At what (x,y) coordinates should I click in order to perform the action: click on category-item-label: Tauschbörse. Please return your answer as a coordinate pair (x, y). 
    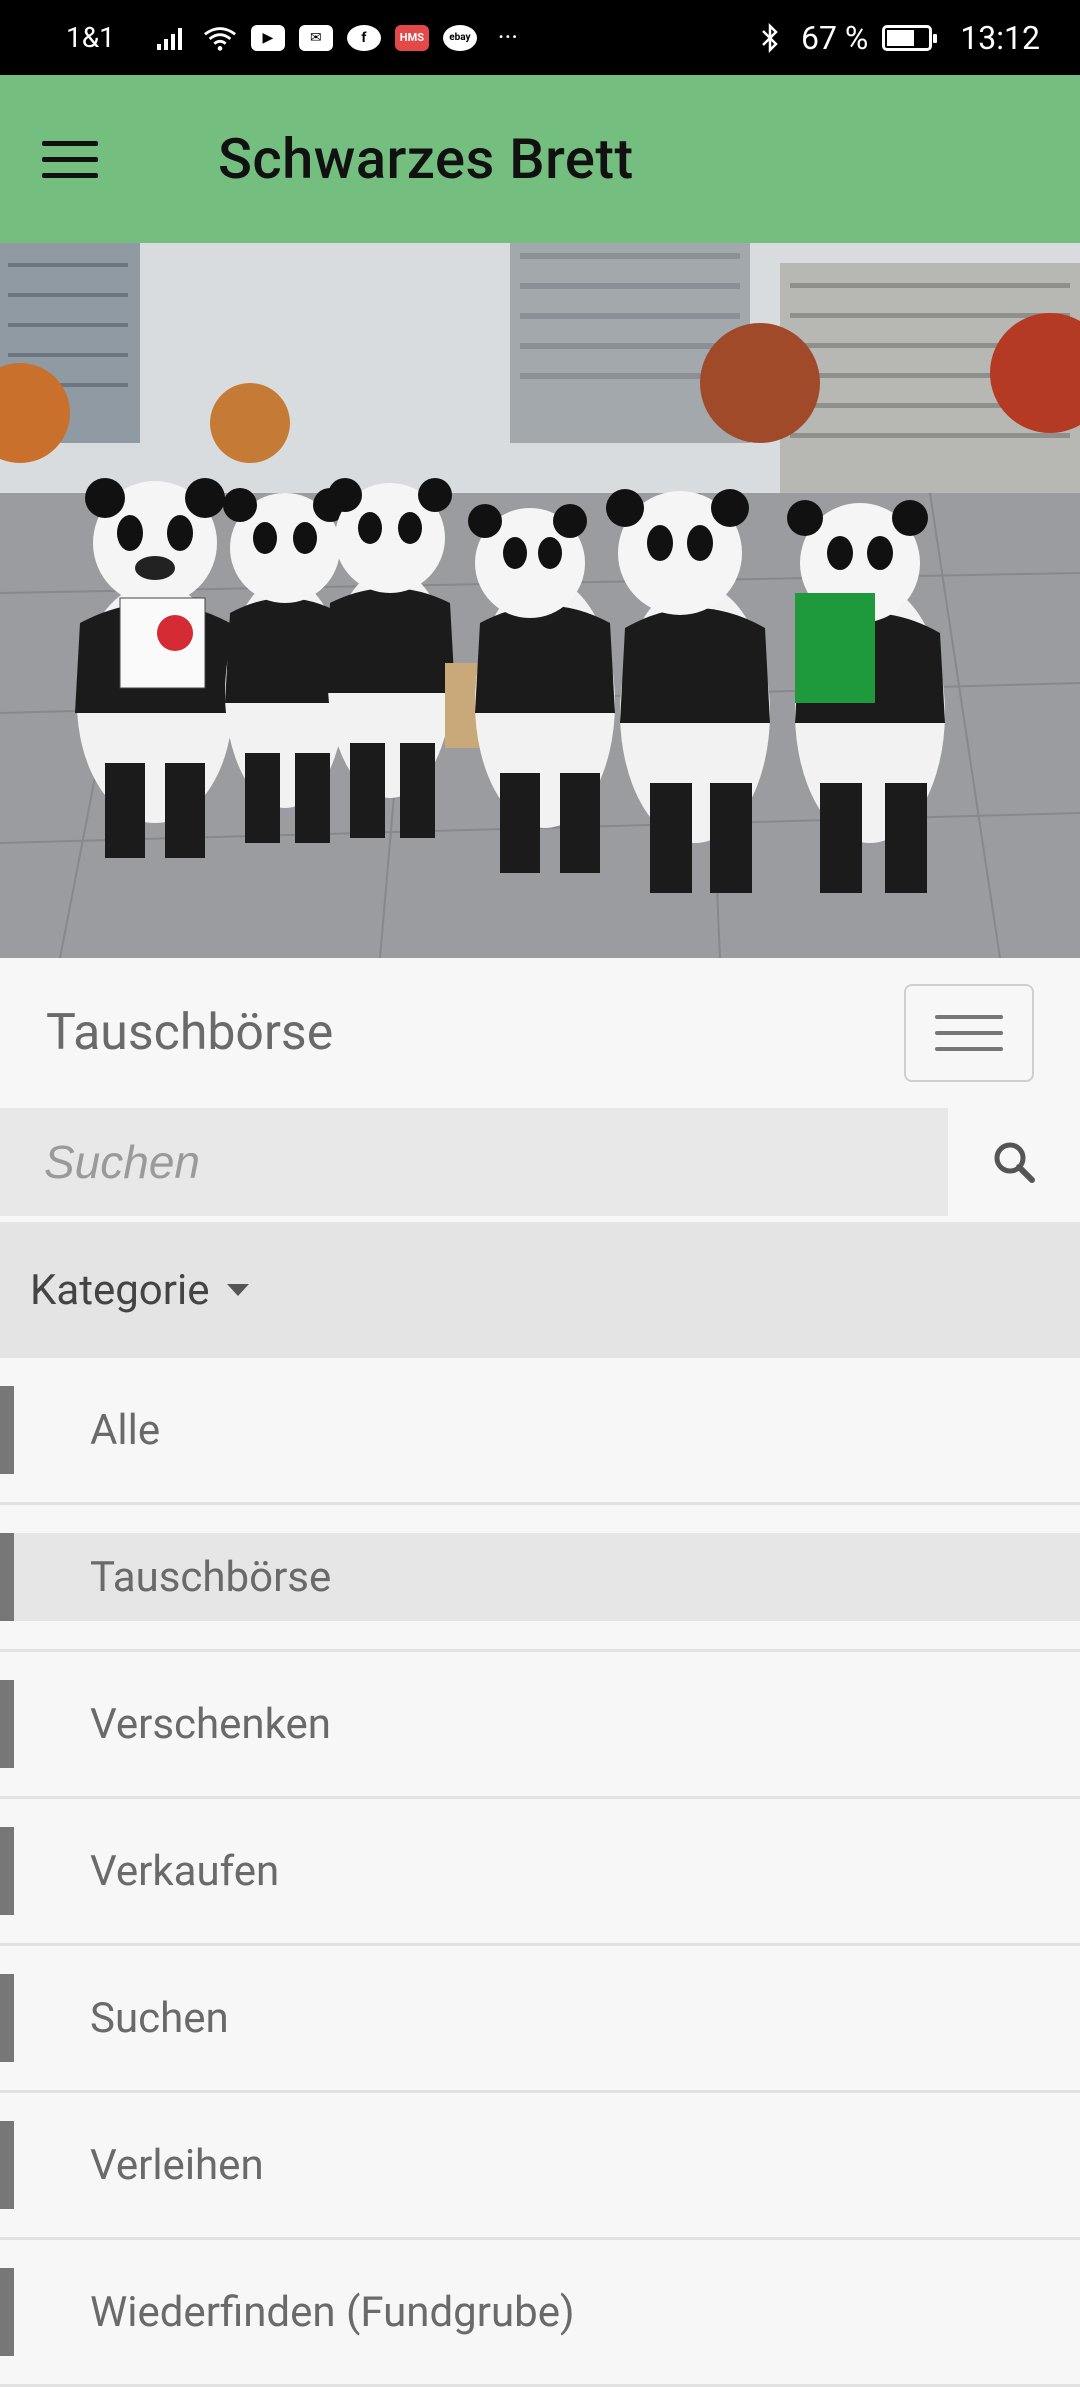
    Looking at the image, I should click on (540, 1577).